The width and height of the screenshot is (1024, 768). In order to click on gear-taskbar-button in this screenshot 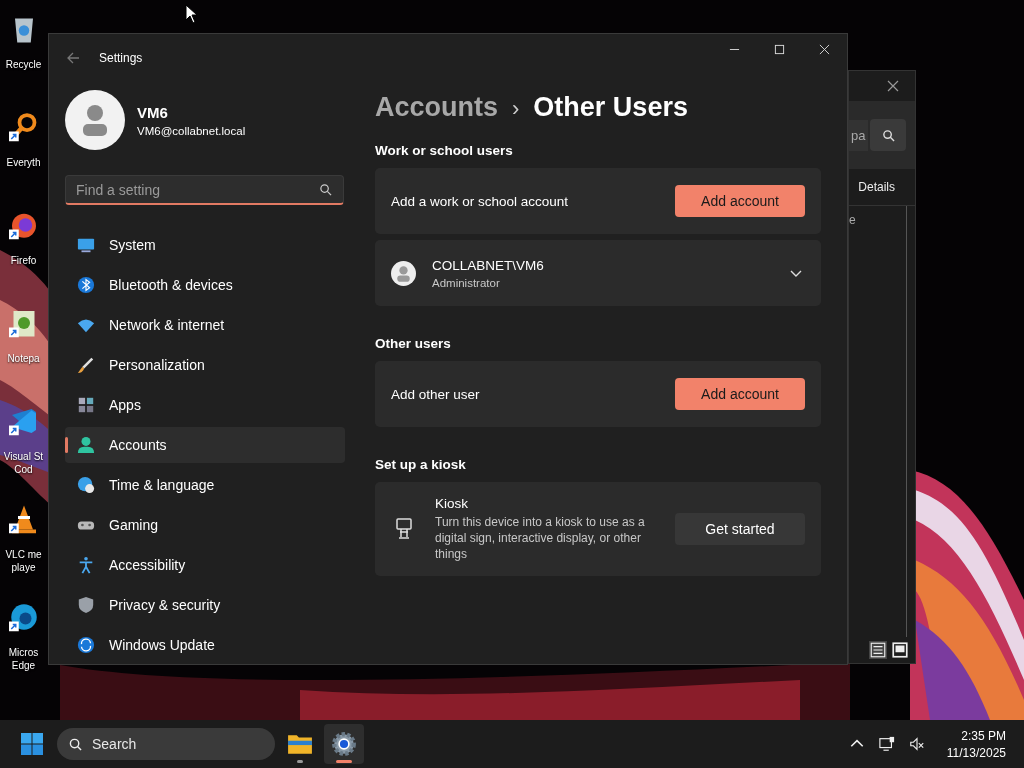, I will do `click(344, 744)`.